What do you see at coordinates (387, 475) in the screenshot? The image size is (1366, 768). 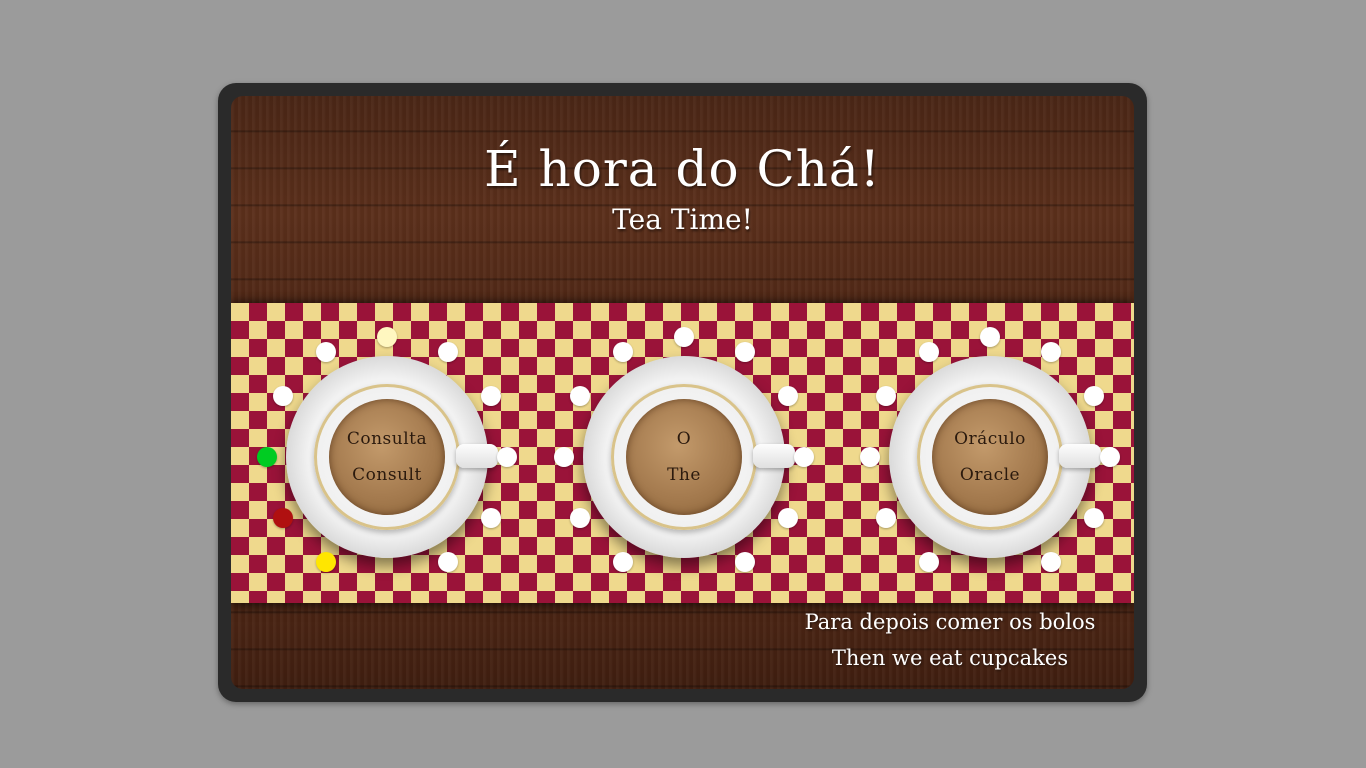 I see `cup-label-secondary: Consult` at bounding box center [387, 475].